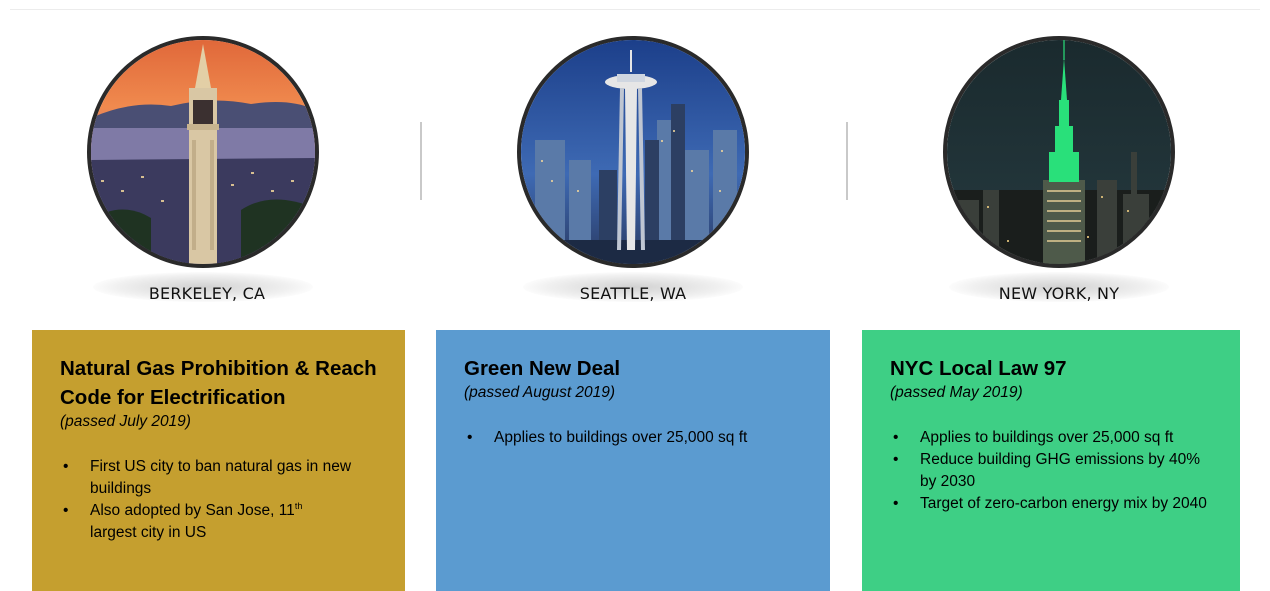 The height and width of the screenshot is (591, 1270). I want to click on empire-state-building-image, so click(1059, 152).